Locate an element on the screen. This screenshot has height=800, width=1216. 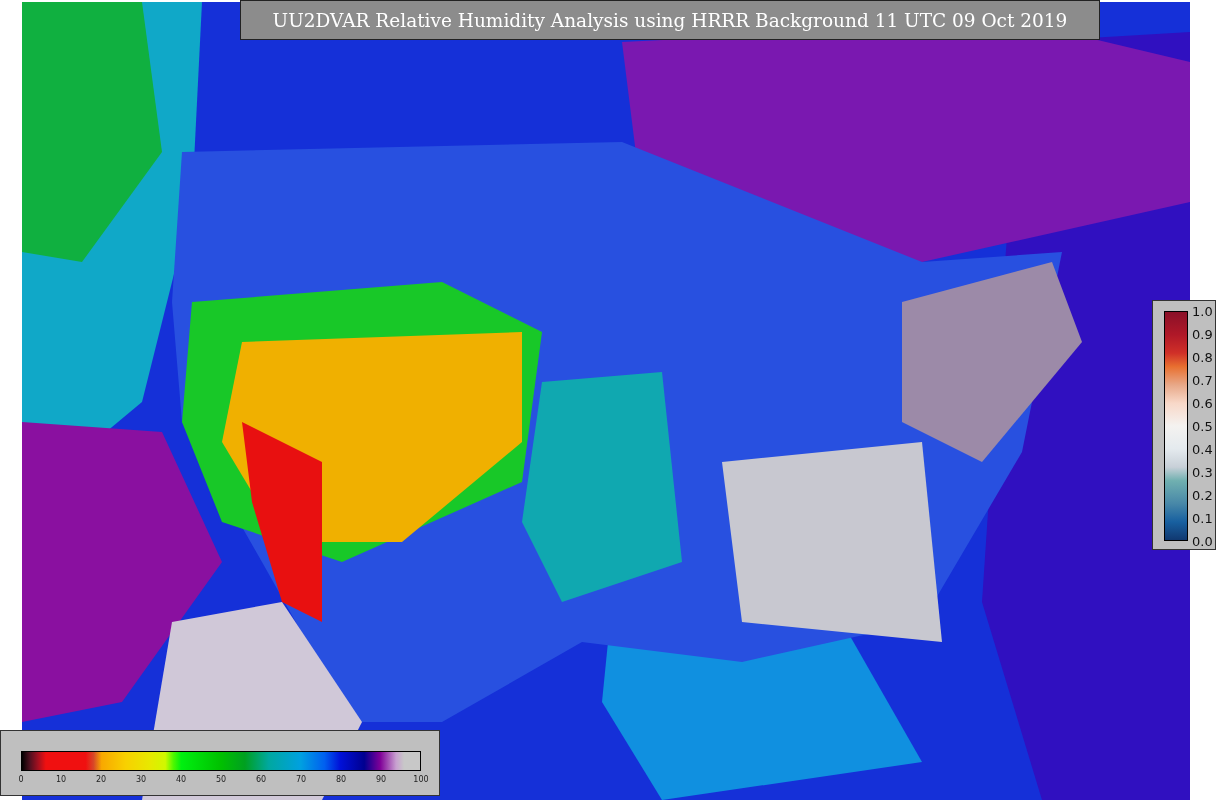
tick-label: 70 is located at coordinates (301, 779).